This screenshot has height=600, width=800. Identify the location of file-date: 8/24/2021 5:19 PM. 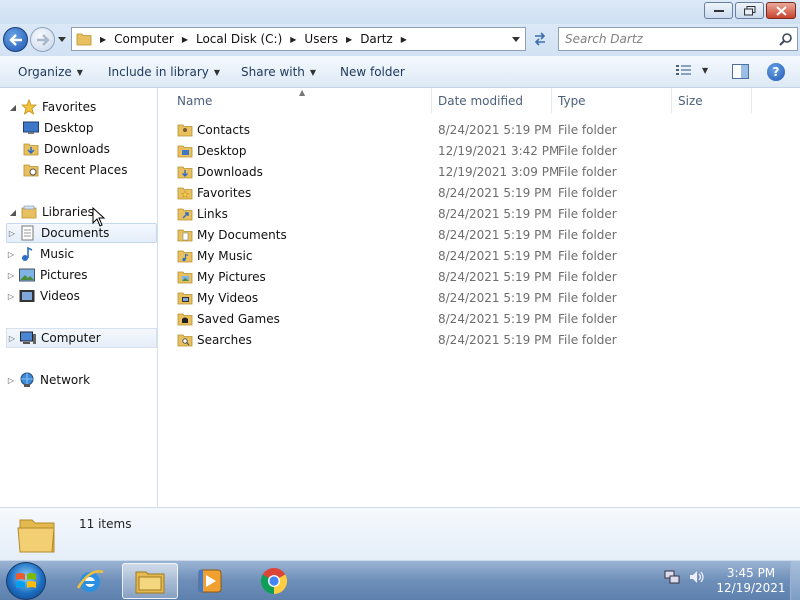
(495, 255).